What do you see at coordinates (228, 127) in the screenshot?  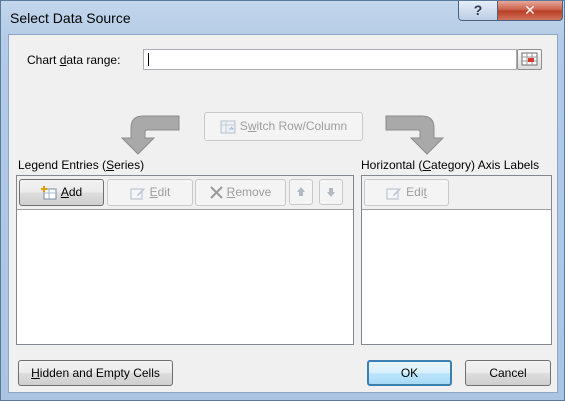 I see `switch-row-column-icon` at bounding box center [228, 127].